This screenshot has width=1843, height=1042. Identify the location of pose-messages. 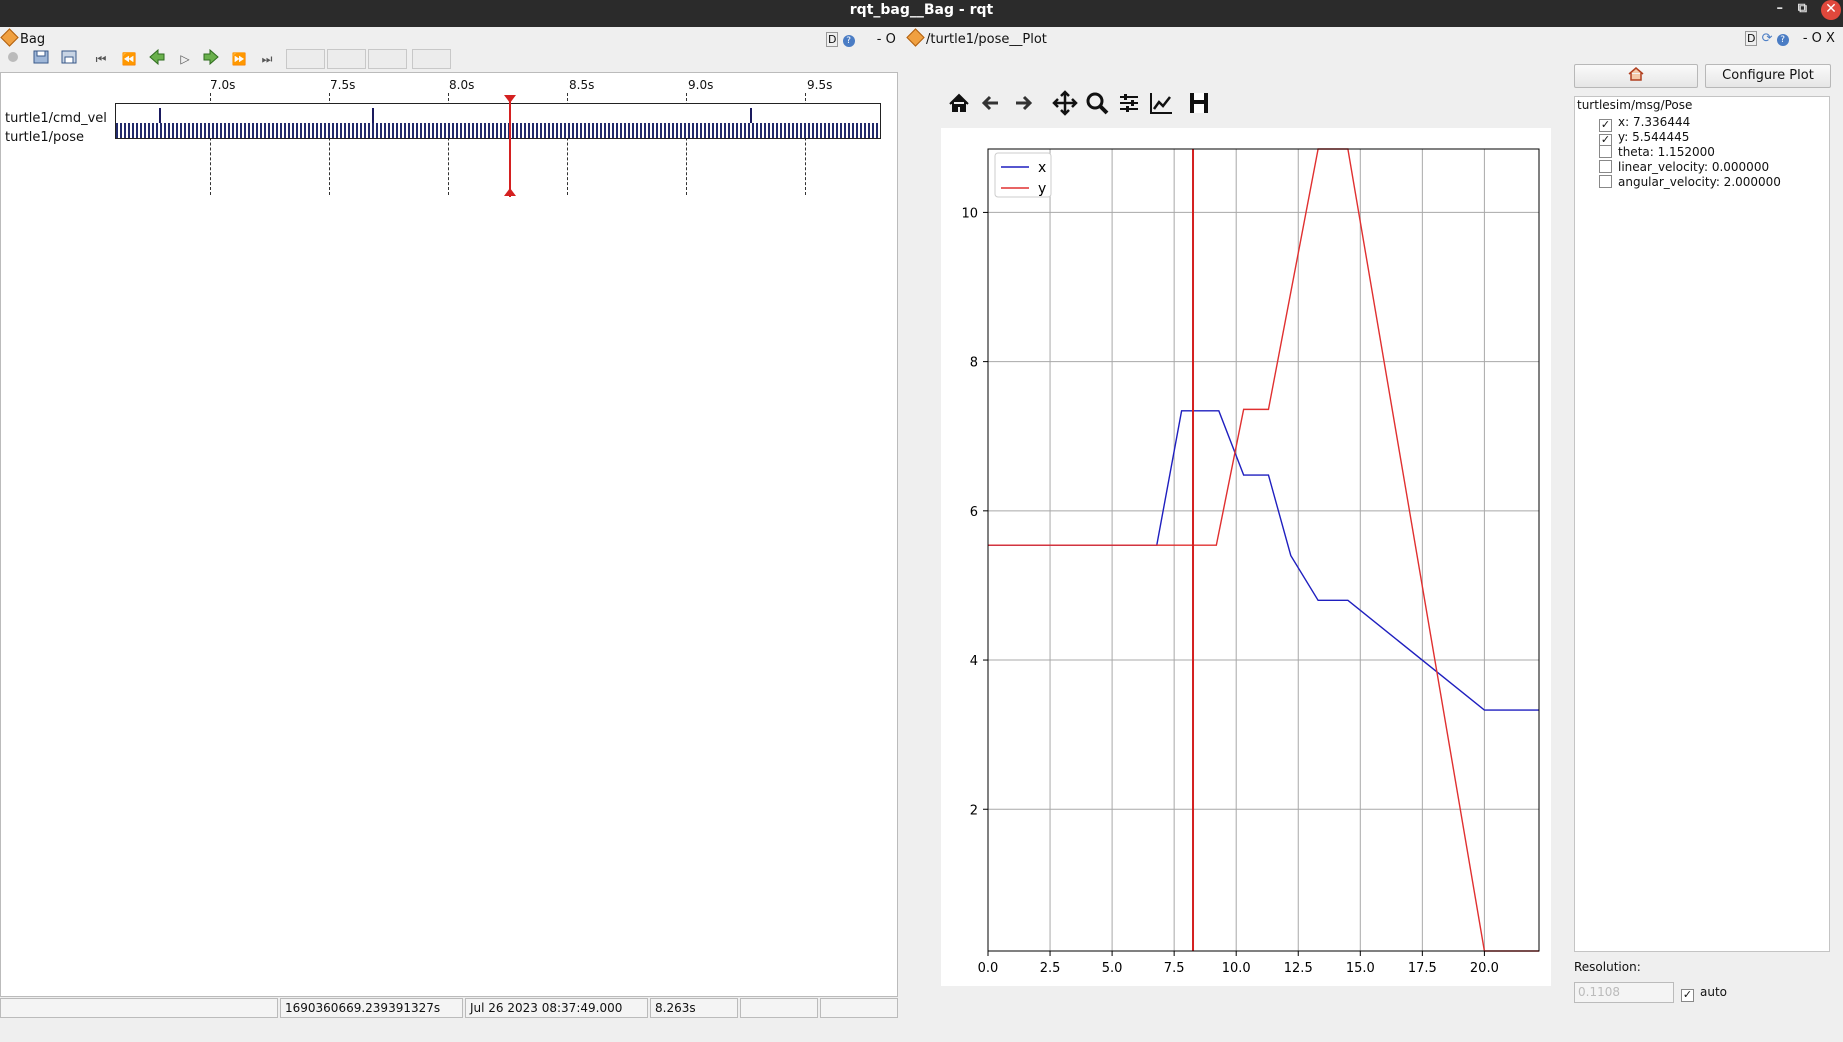
(498, 130).